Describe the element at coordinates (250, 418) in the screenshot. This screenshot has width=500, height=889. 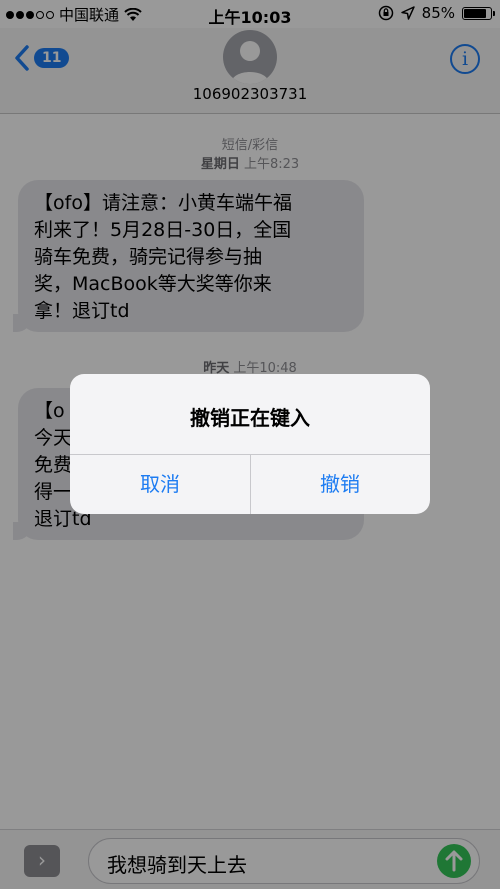
I see `alert-title: 撤销正在键入` at that location.